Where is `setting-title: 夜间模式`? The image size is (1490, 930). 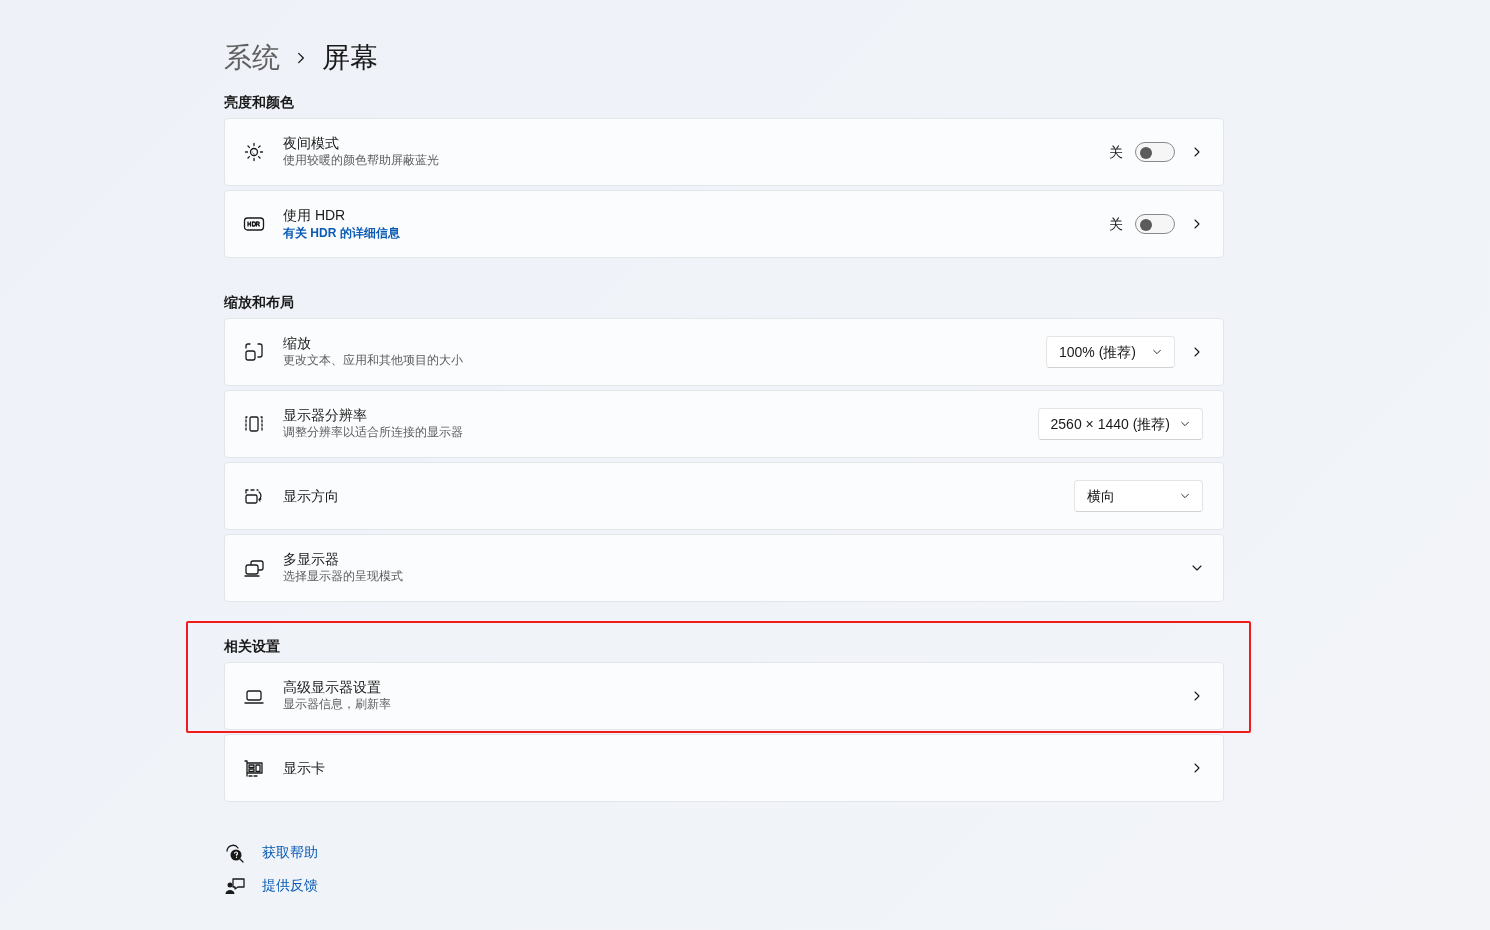 setting-title: 夜间模式 is located at coordinates (311, 143).